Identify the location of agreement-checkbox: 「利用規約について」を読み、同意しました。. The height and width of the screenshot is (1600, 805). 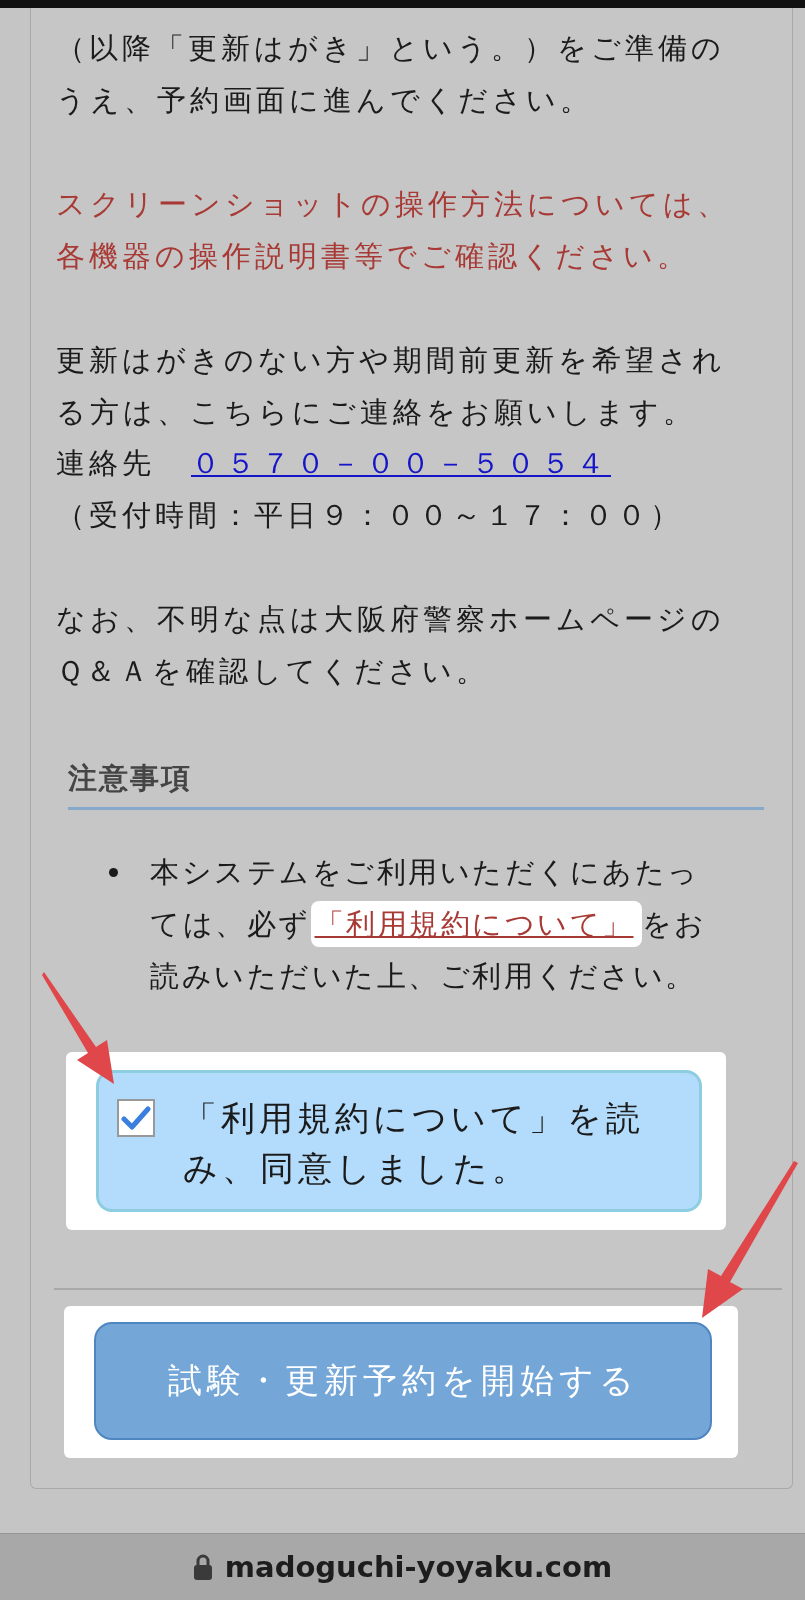
(399, 1141).